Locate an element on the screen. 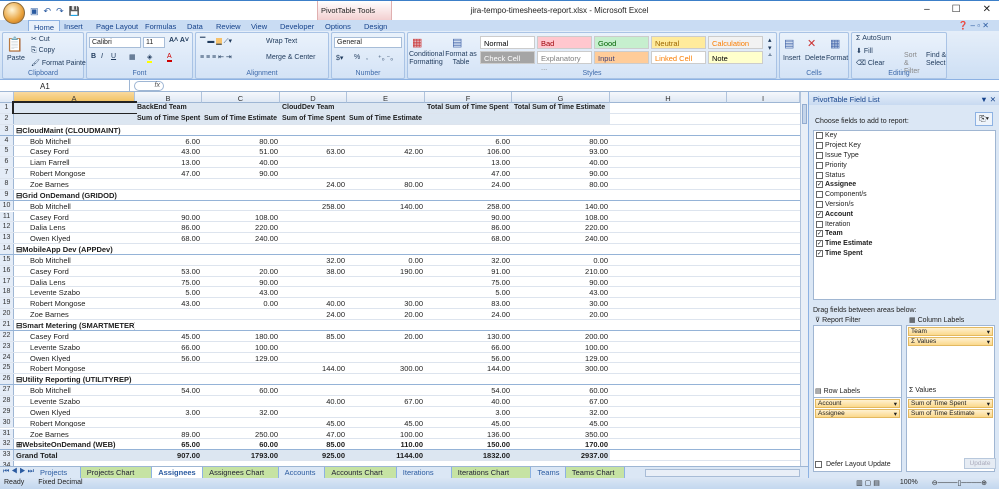  value-cell: Sum of Time Estimate is located at coordinates (386, 118).